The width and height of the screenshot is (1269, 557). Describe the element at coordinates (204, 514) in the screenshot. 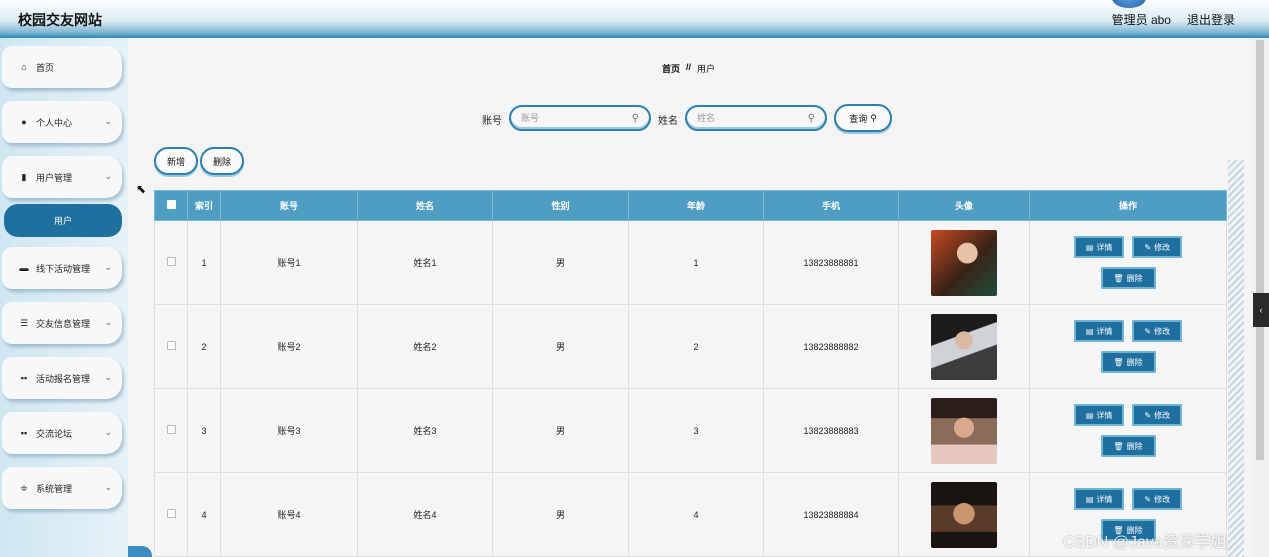

I see `cell-index: 4` at that location.